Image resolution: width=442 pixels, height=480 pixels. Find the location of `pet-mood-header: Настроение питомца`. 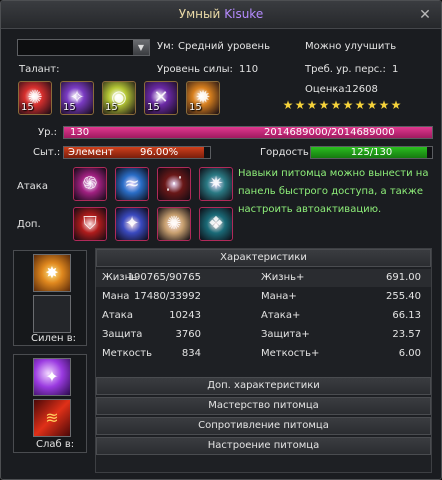

pet-mood-header: Настроение питомца is located at coordinates (263, 446).